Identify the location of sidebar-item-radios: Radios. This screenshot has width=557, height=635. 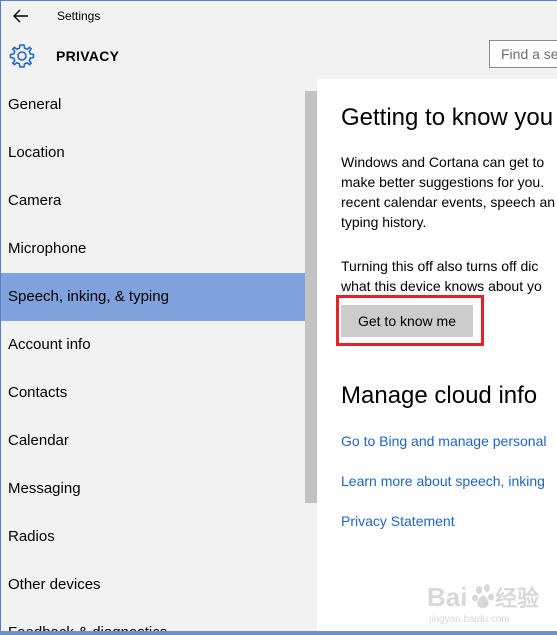
(153, 537).